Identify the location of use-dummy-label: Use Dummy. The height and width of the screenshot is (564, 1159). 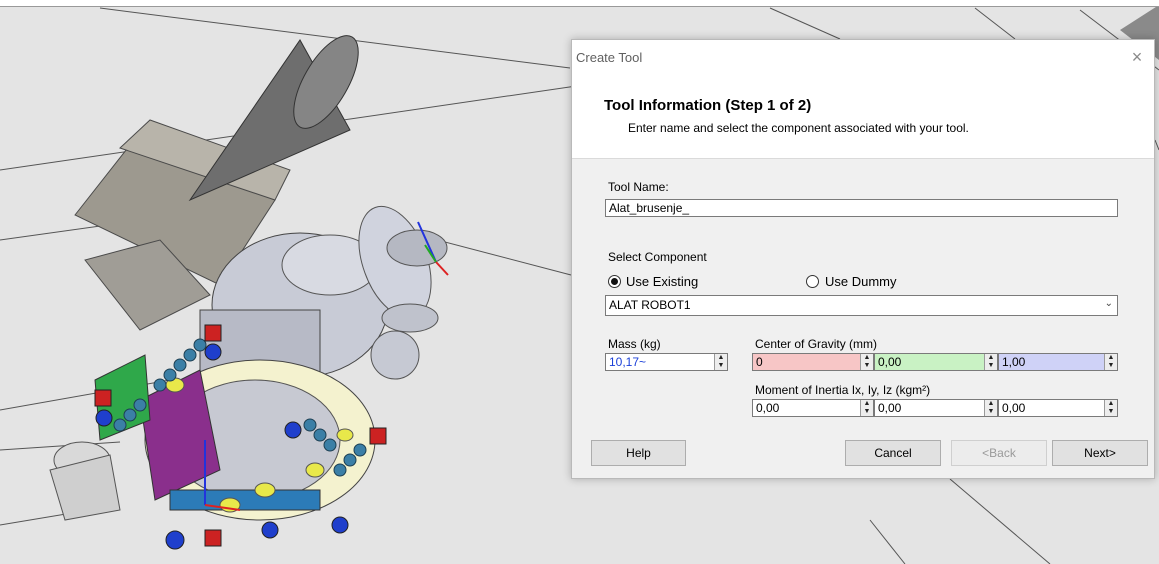
(861, 281).